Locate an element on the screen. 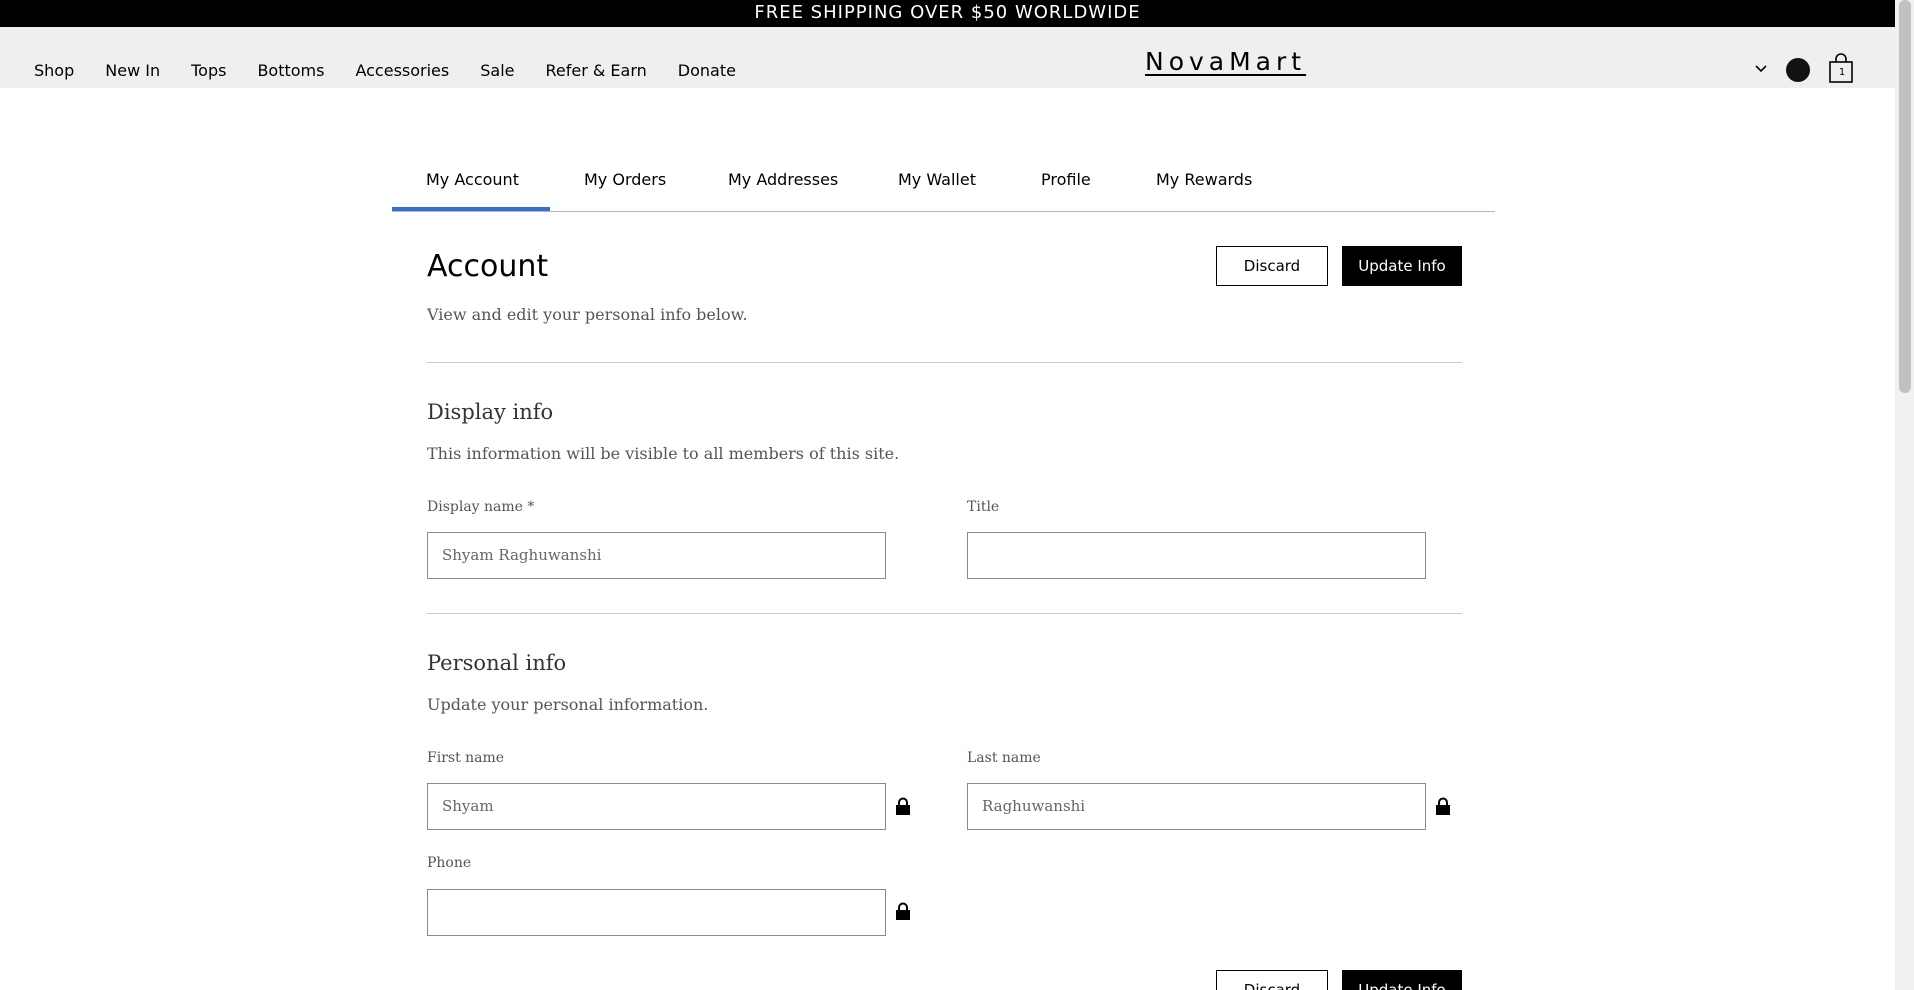  site-logo: NovaMart is located at coordinates (1225, 61).